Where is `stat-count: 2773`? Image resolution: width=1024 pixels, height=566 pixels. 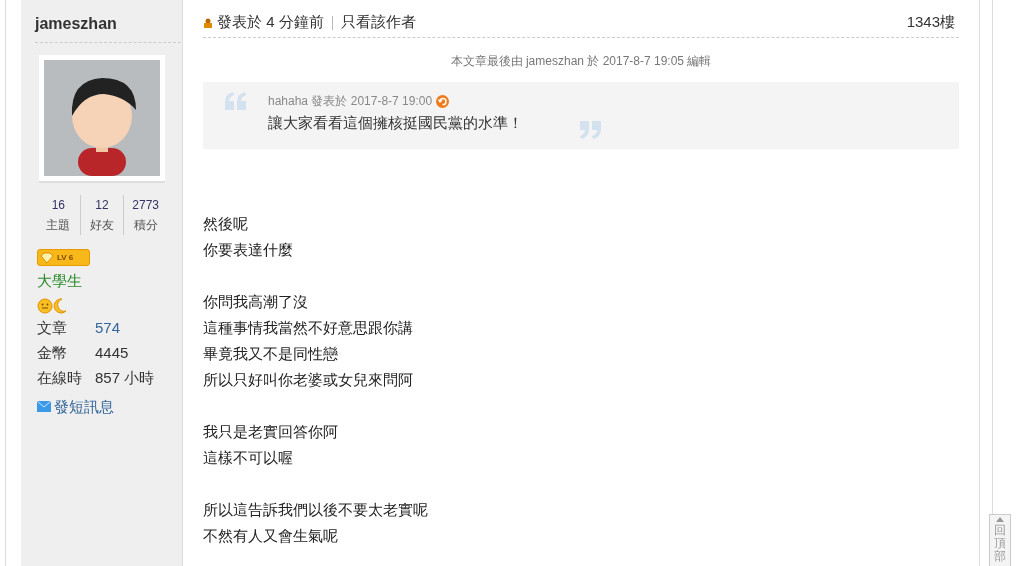
stat-count: 2773 is located at coordinates (146, 205).